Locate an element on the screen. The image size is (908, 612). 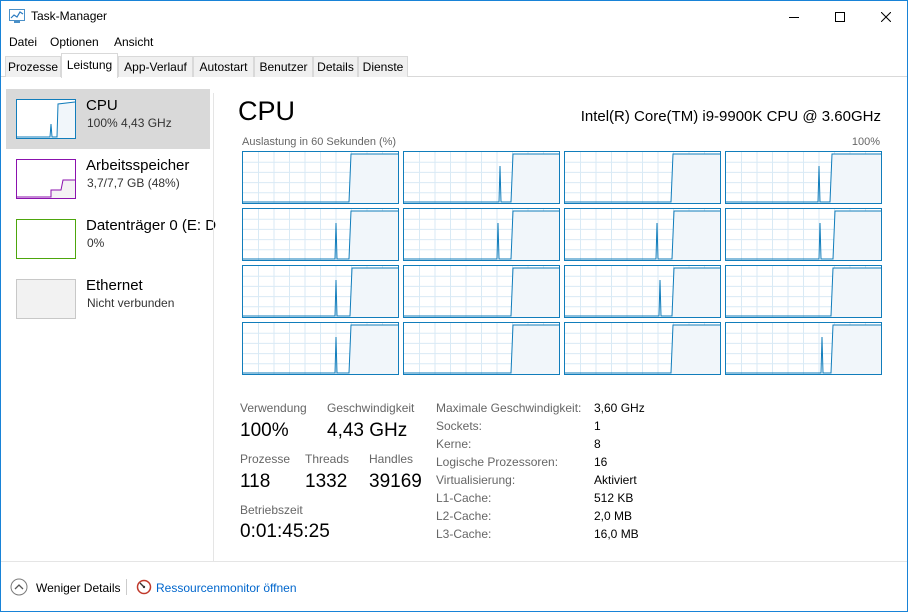
tab-autostart: Autostart is located at coordinates (223, 66).